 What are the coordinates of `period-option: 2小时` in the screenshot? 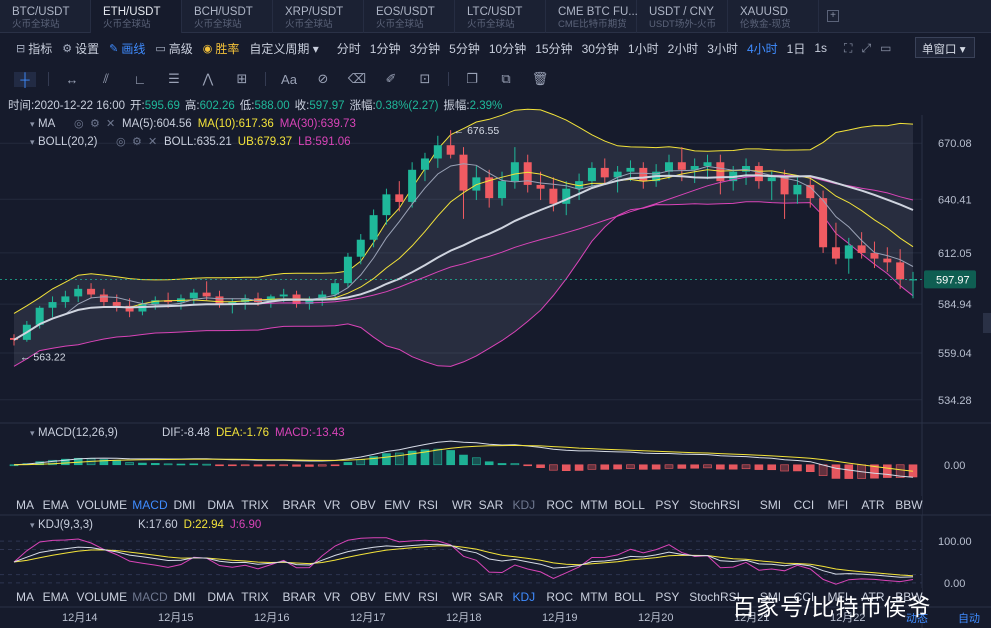 It's located at (683, 48).